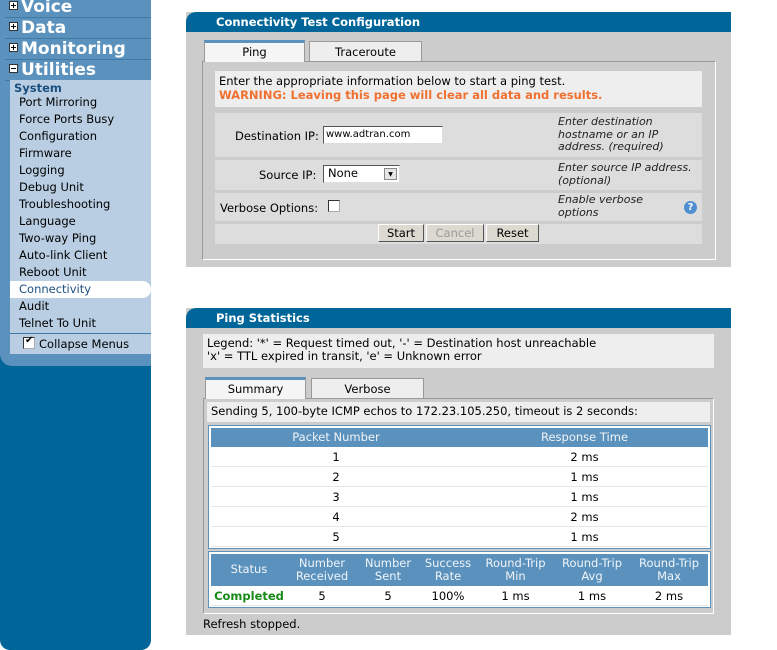 The image size is (777, 650). Describe the element at coordinates (249, 569) in the screenshot. I see `col-header-status: Status` at that location.